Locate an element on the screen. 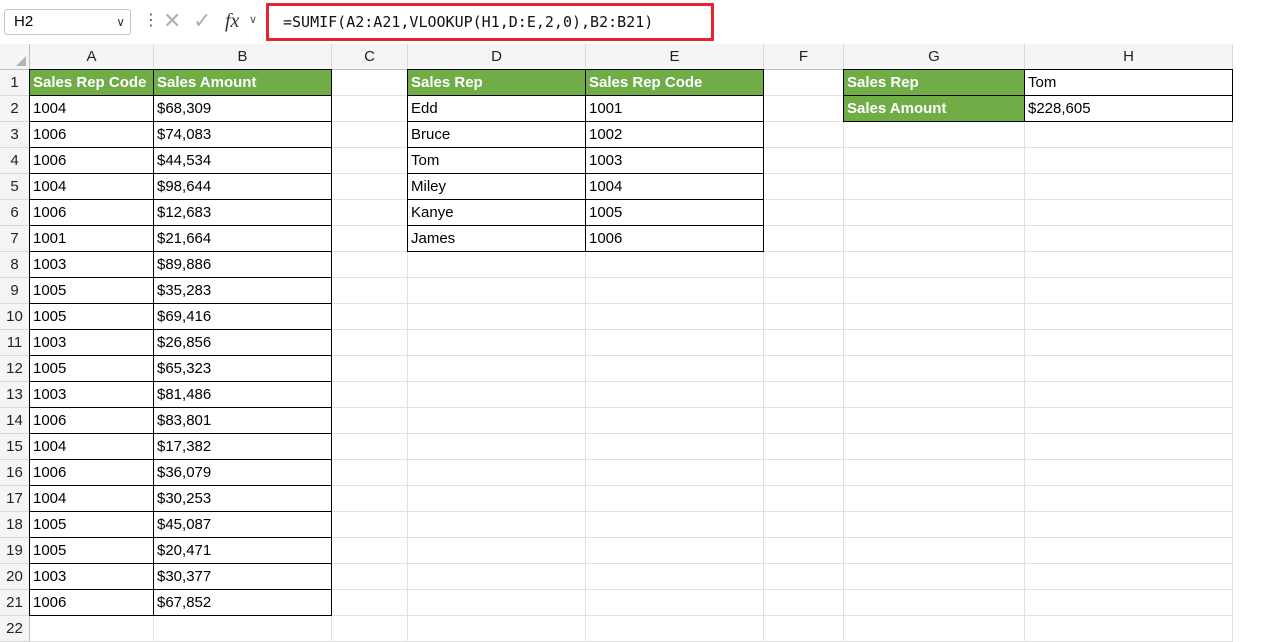  name-box: H2 ∨ is located at coordinates (67, 22).